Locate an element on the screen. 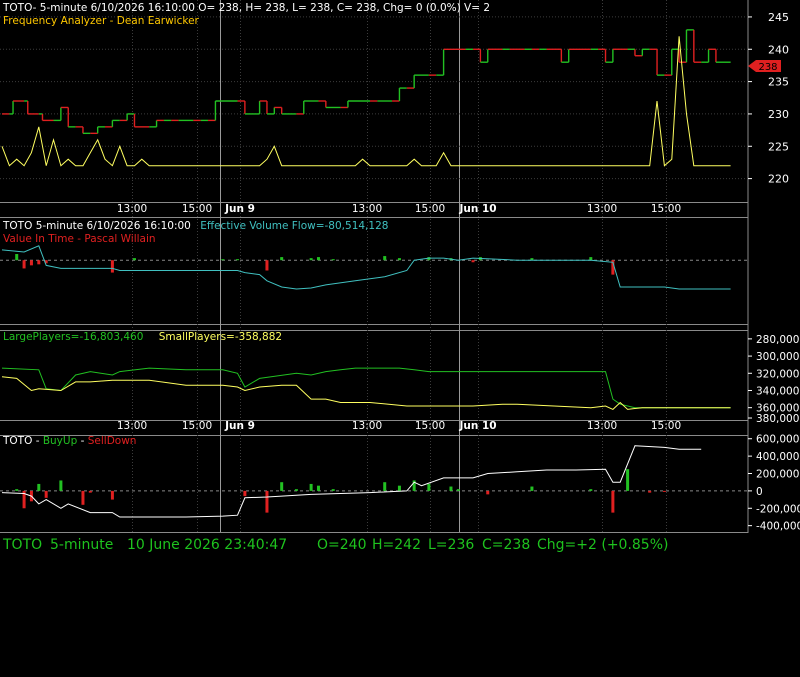 This screenshot has width=800, height=677. buyup-y-tick-label: 600,000 is located at coordinates (777, 440).